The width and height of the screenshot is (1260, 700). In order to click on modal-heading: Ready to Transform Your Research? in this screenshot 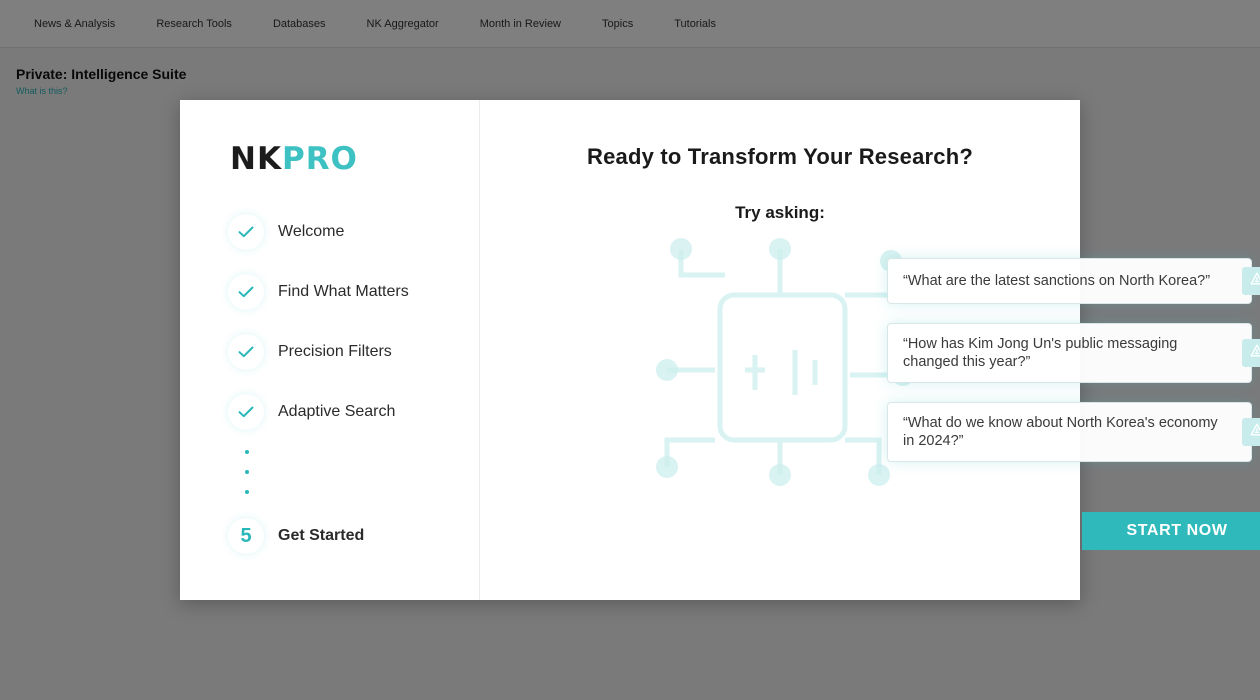, I will do `click(779, 156)`.